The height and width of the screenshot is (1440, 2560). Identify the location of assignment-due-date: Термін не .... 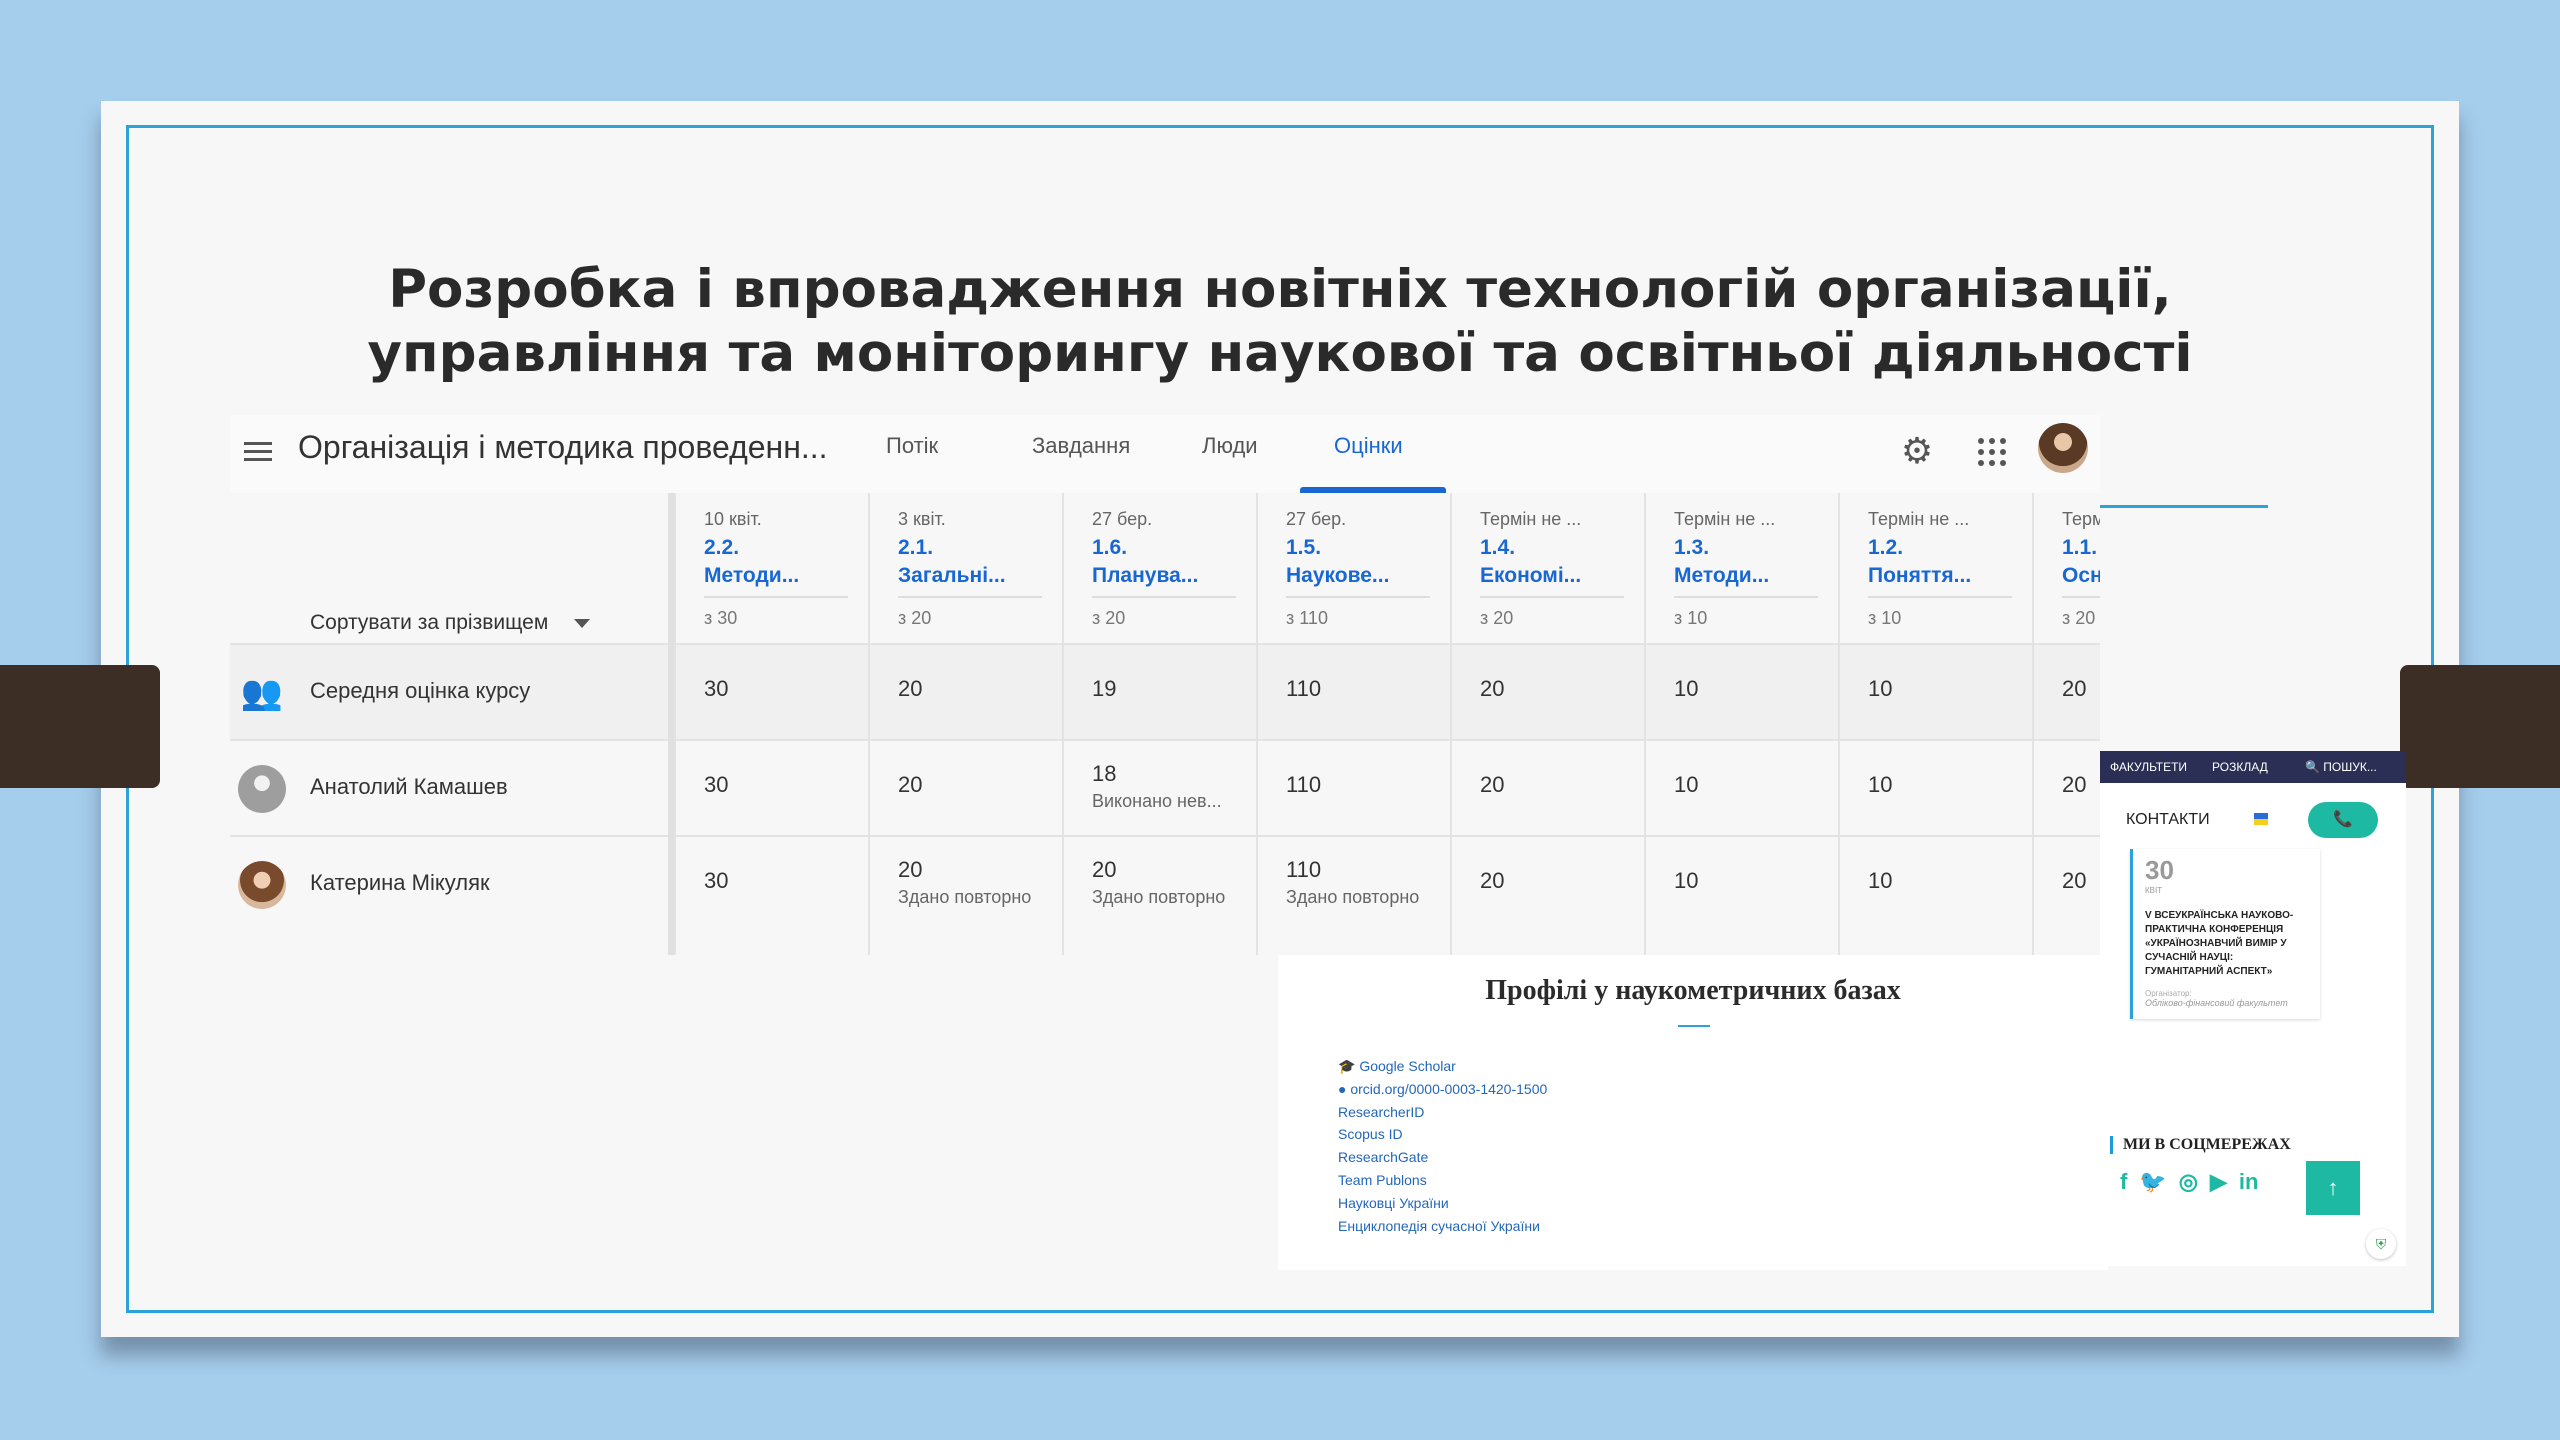
(1919, 519).